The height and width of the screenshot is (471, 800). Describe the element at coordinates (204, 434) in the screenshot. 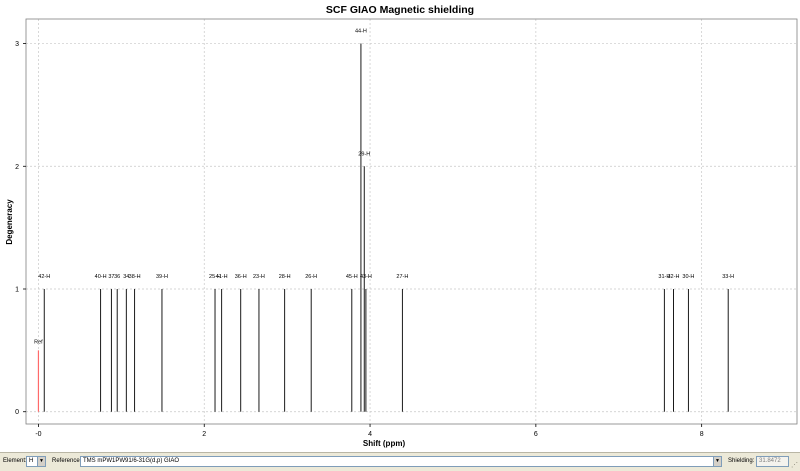

I see `x-tick-label: 2` at that location.